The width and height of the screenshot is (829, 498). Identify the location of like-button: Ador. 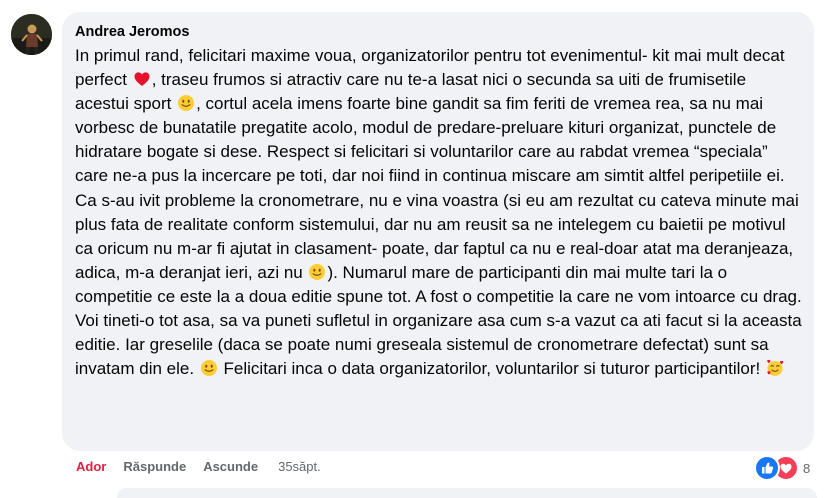
(91, 466).